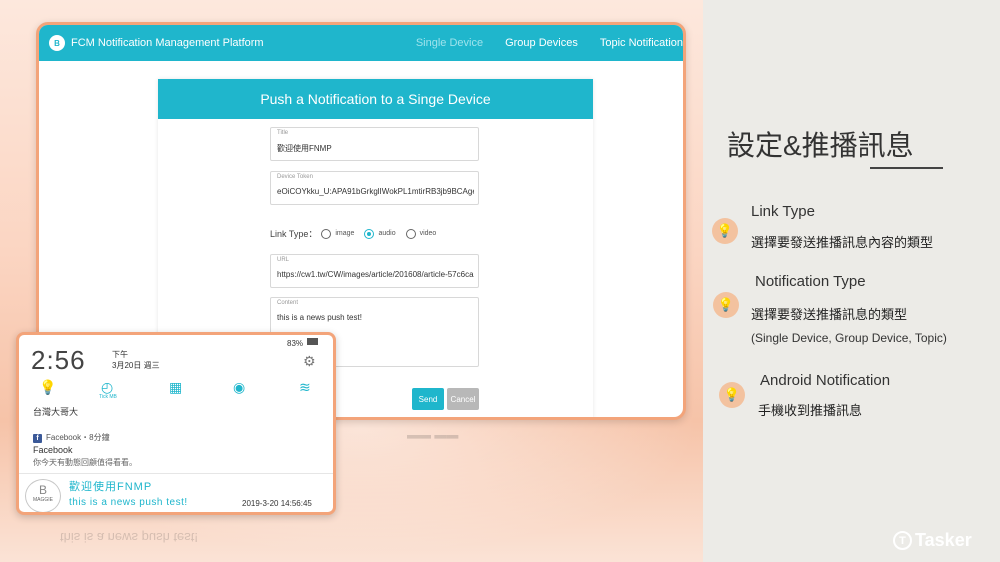 Image resolution: width=1000 pixels, height=562 pixels. Describe the element at coordinates (463, 399) in the screenshot. I see `cancel-button: Cancel` at that location.